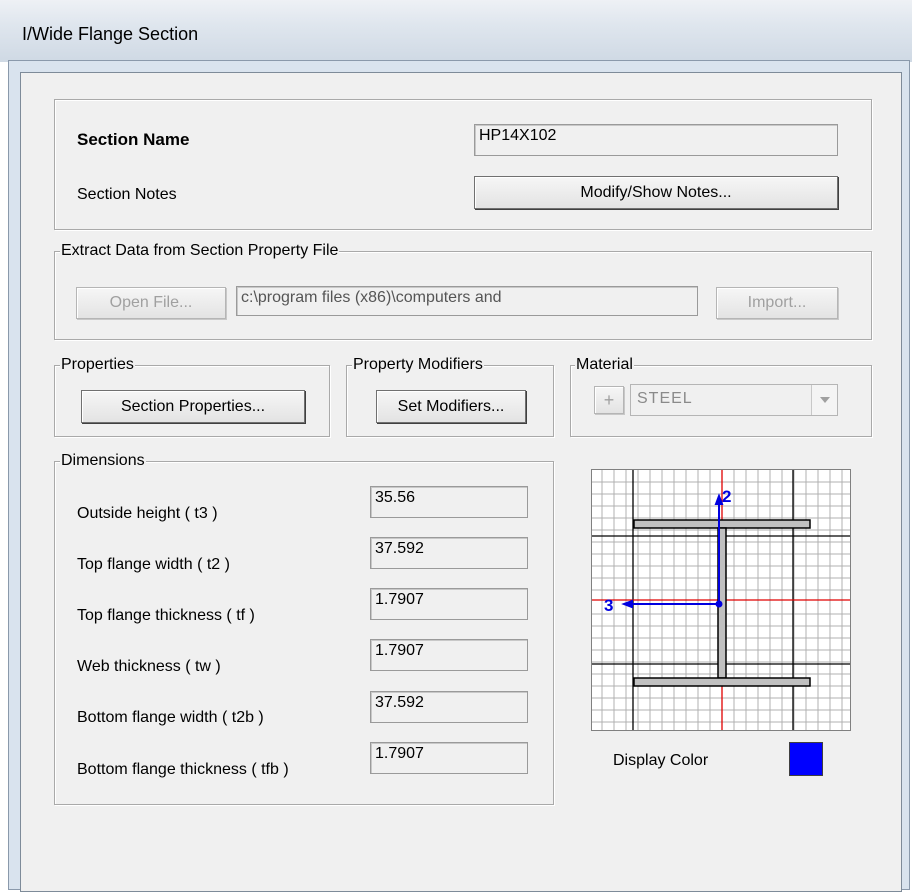  I want to click on material-select-value: STEEL, so click(665, 398).